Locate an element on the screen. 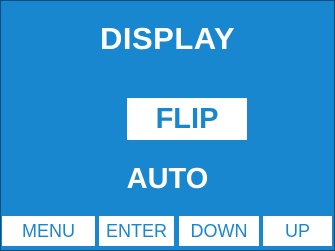 The width and height of the screenshot is (335, 251). up-button: UP is located at coordinates (297, 231).